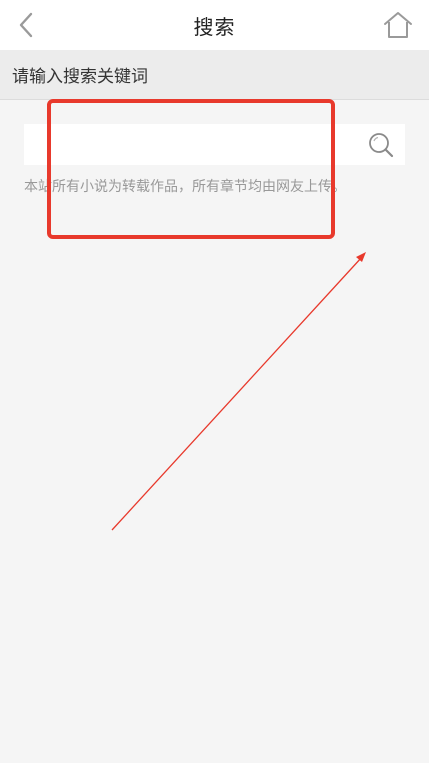 The image size is (429, 763). What do you see at coordinates (190, 144) in the screenshot?
I see `search-input` at bounding box center [190, 144].